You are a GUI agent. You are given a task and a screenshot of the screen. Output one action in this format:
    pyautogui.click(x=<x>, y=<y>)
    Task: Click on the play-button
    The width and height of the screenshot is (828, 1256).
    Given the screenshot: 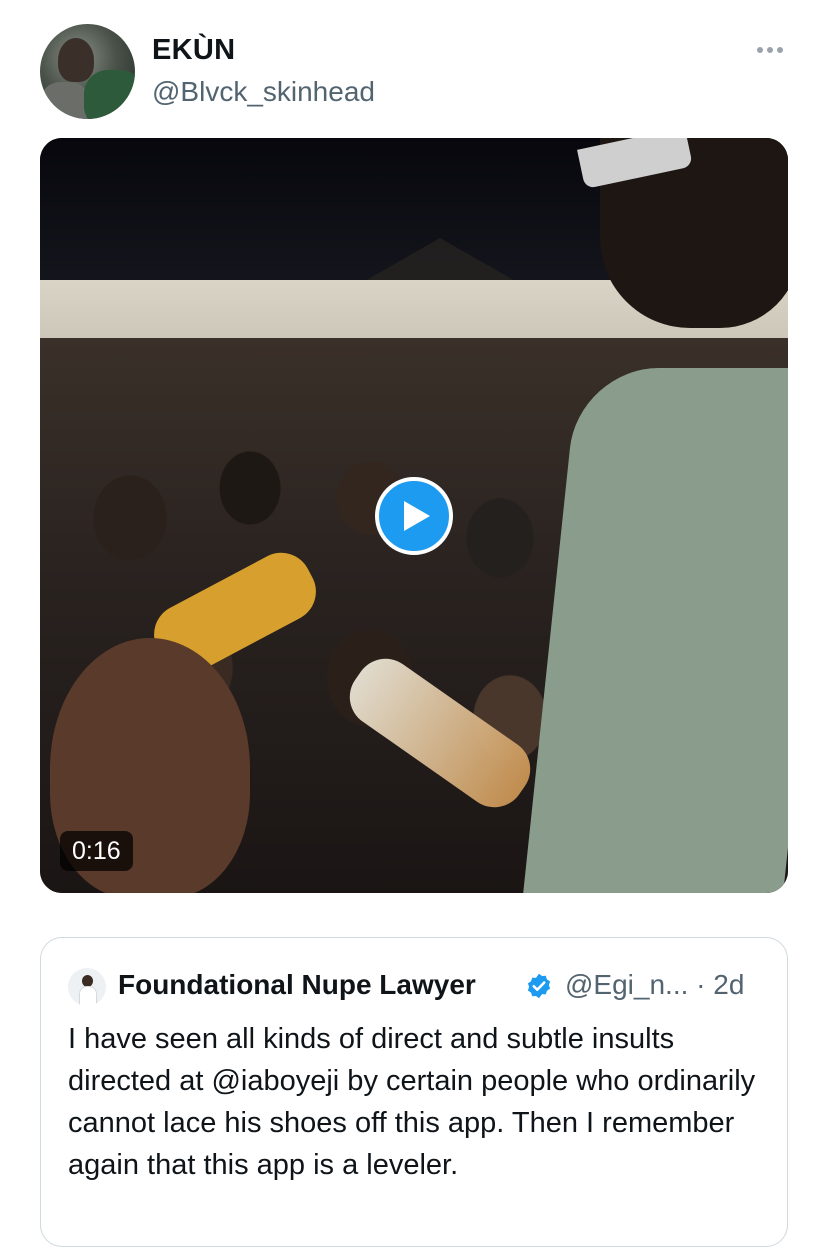 What is the action you would take?
    pyautogui.click(x=414, y=516)
    